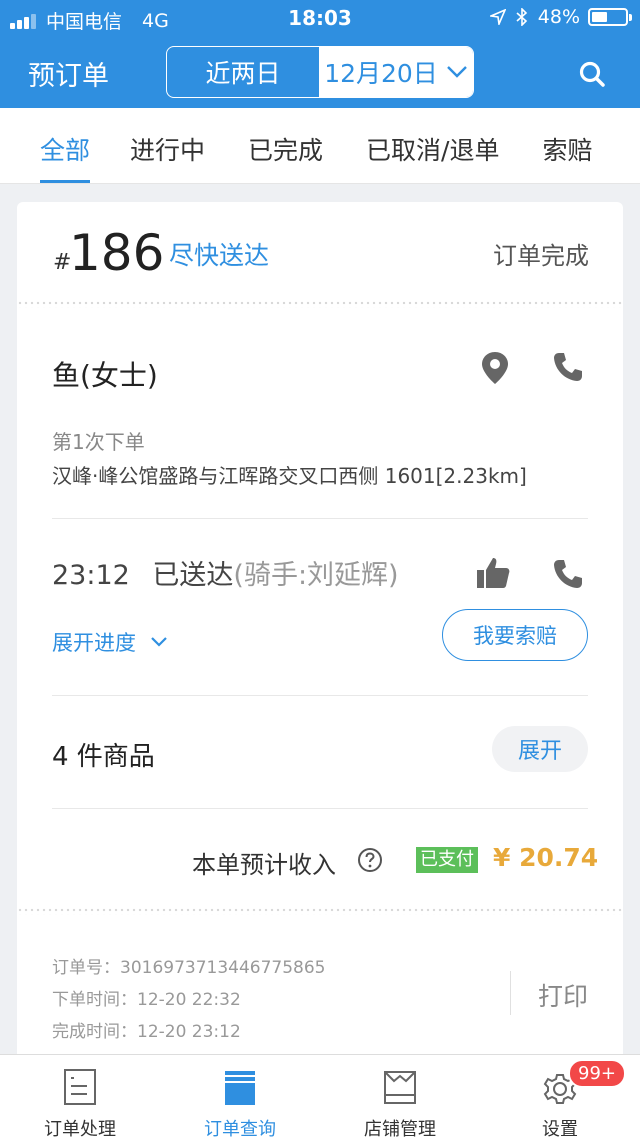  What do you see at coordinates (80, 1128) in the screenshot?
I see `nav-label: 订单处理` at bounding box center [80, 1128].